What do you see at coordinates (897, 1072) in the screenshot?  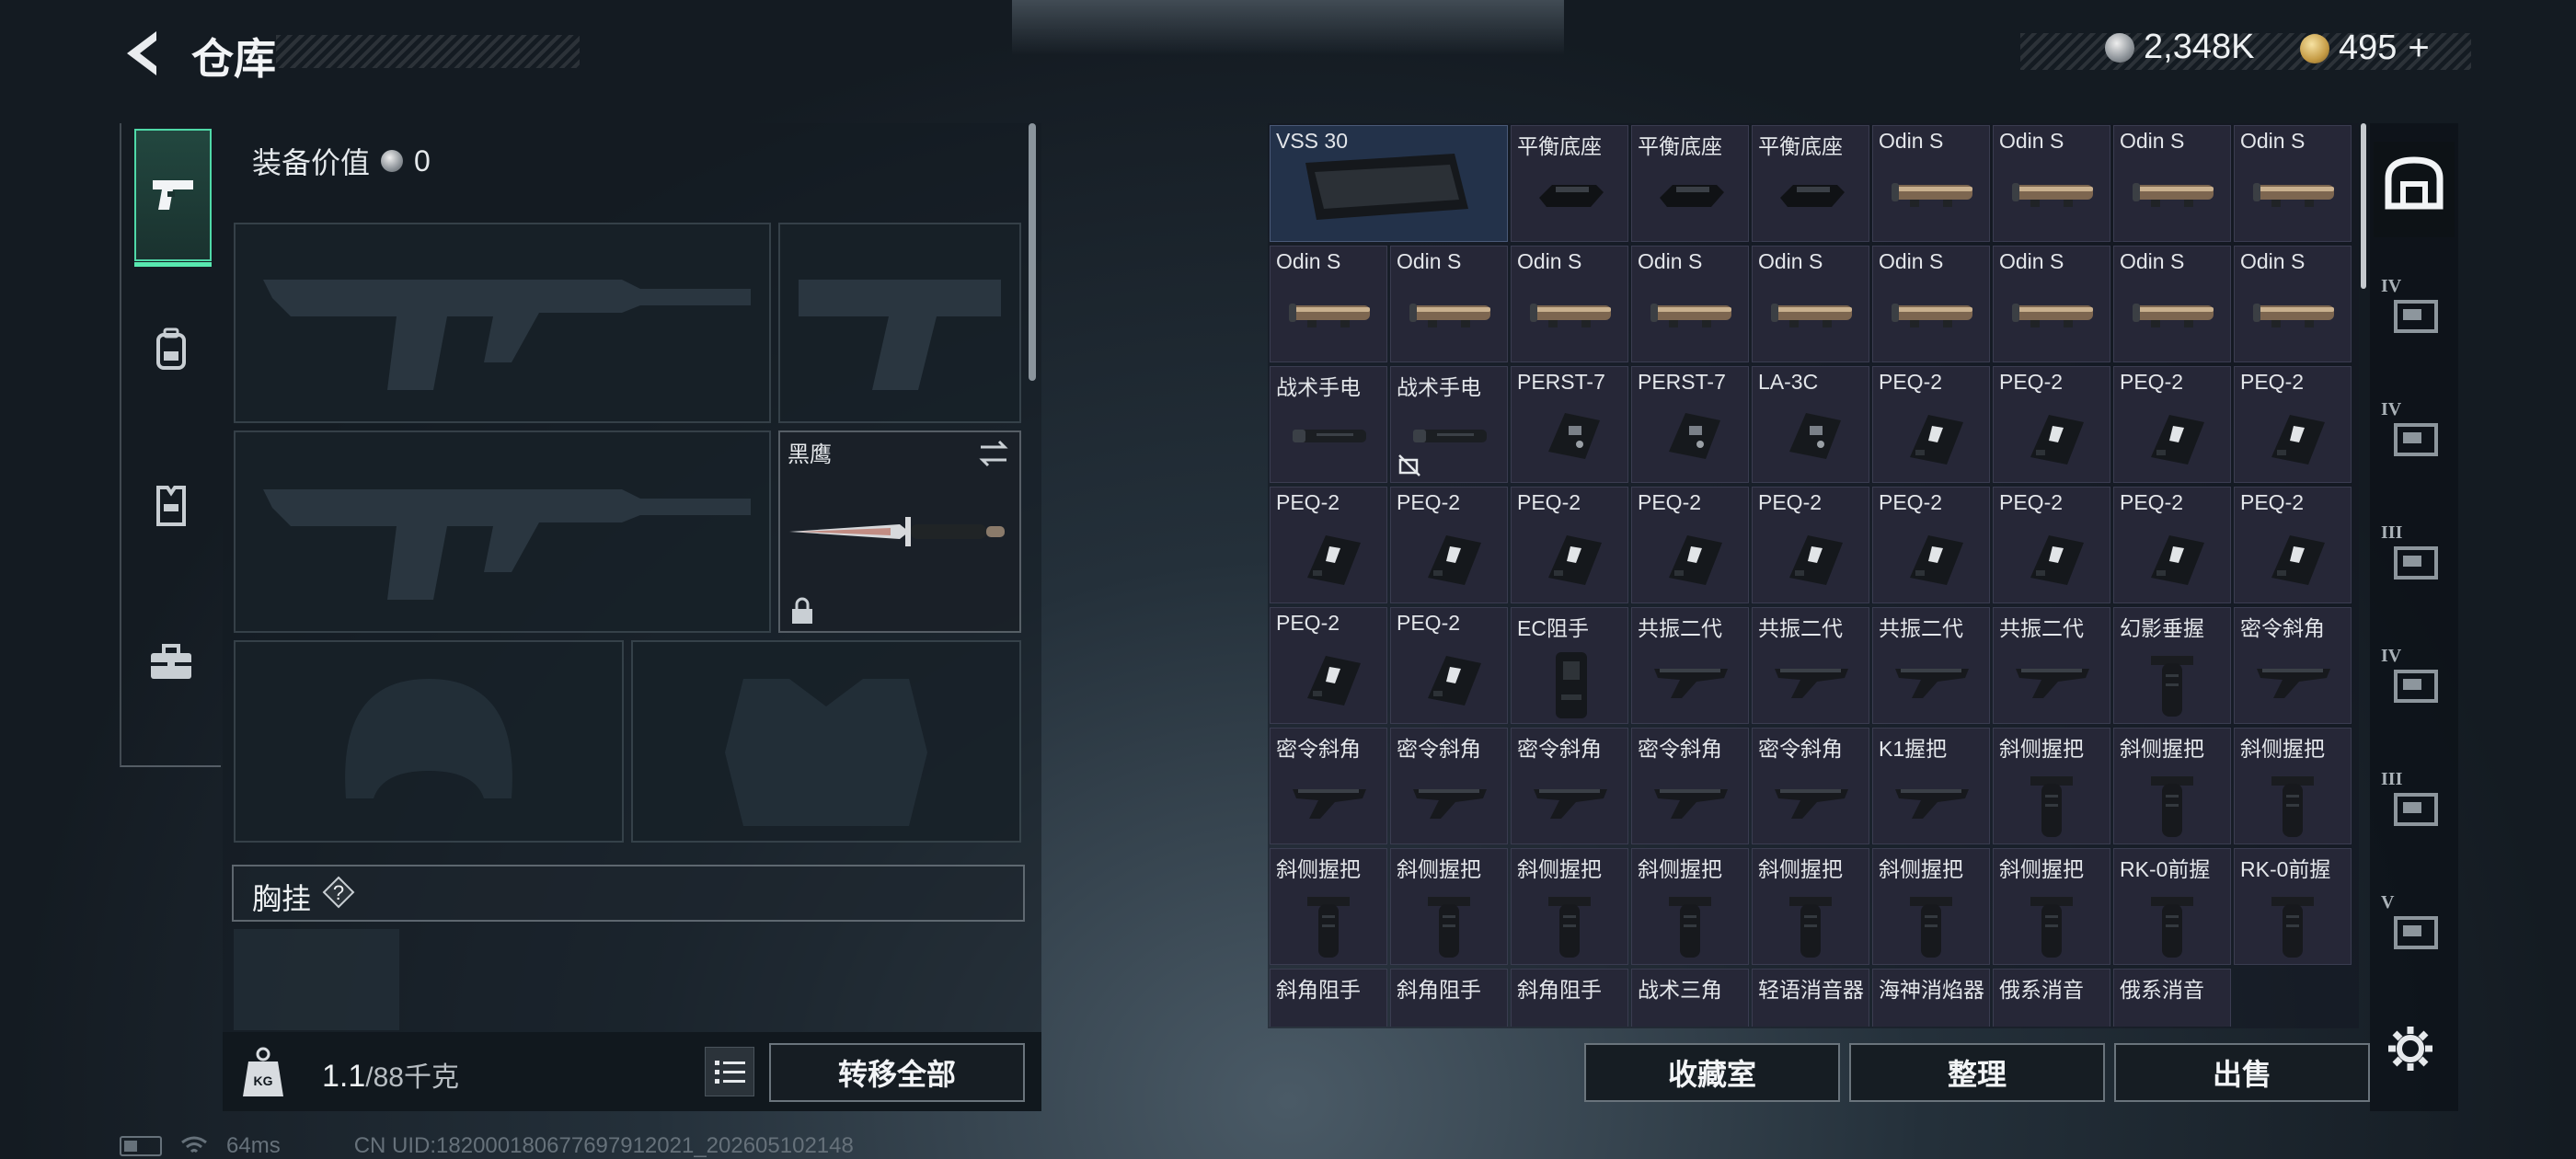 I see `transfer-all-button: 转移全部` at bounding box center [897, 1072].